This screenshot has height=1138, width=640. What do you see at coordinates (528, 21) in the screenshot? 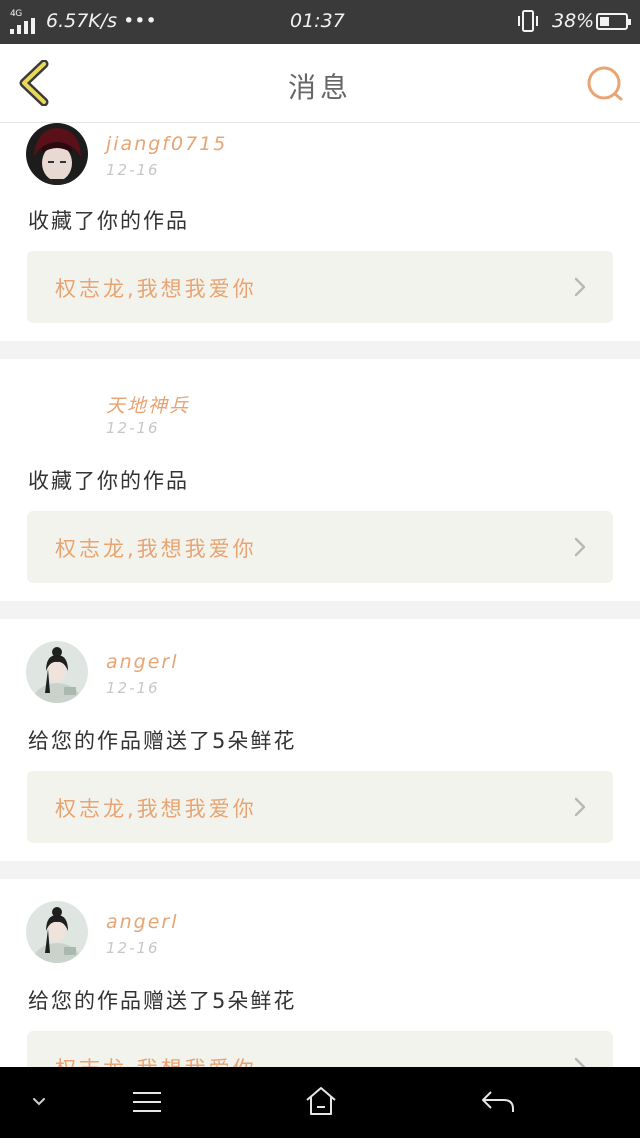
I see `vibrate-icon` at bounding box center [528, 21].